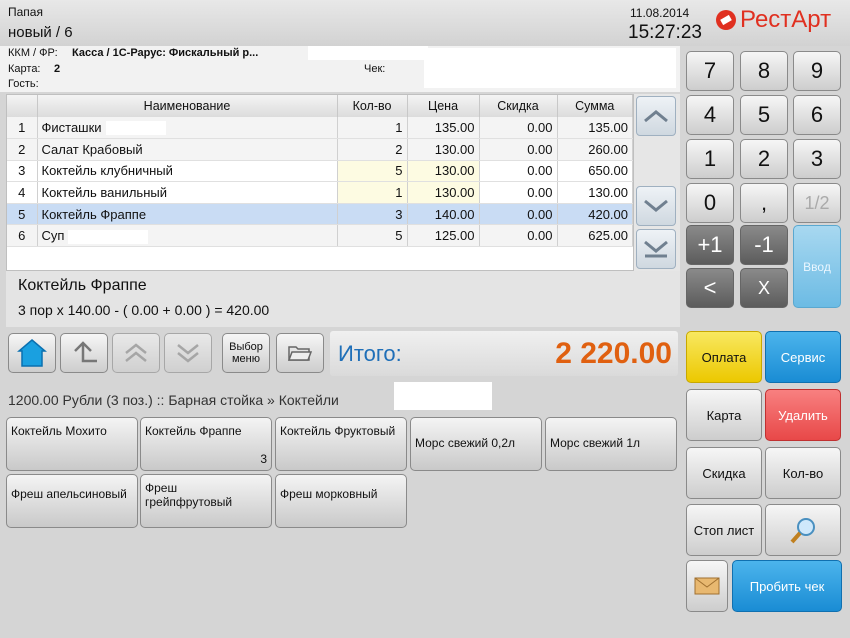  Describe the element at coordinates (710, 203) in the screenshot. I see `key-0: 0` at that location.